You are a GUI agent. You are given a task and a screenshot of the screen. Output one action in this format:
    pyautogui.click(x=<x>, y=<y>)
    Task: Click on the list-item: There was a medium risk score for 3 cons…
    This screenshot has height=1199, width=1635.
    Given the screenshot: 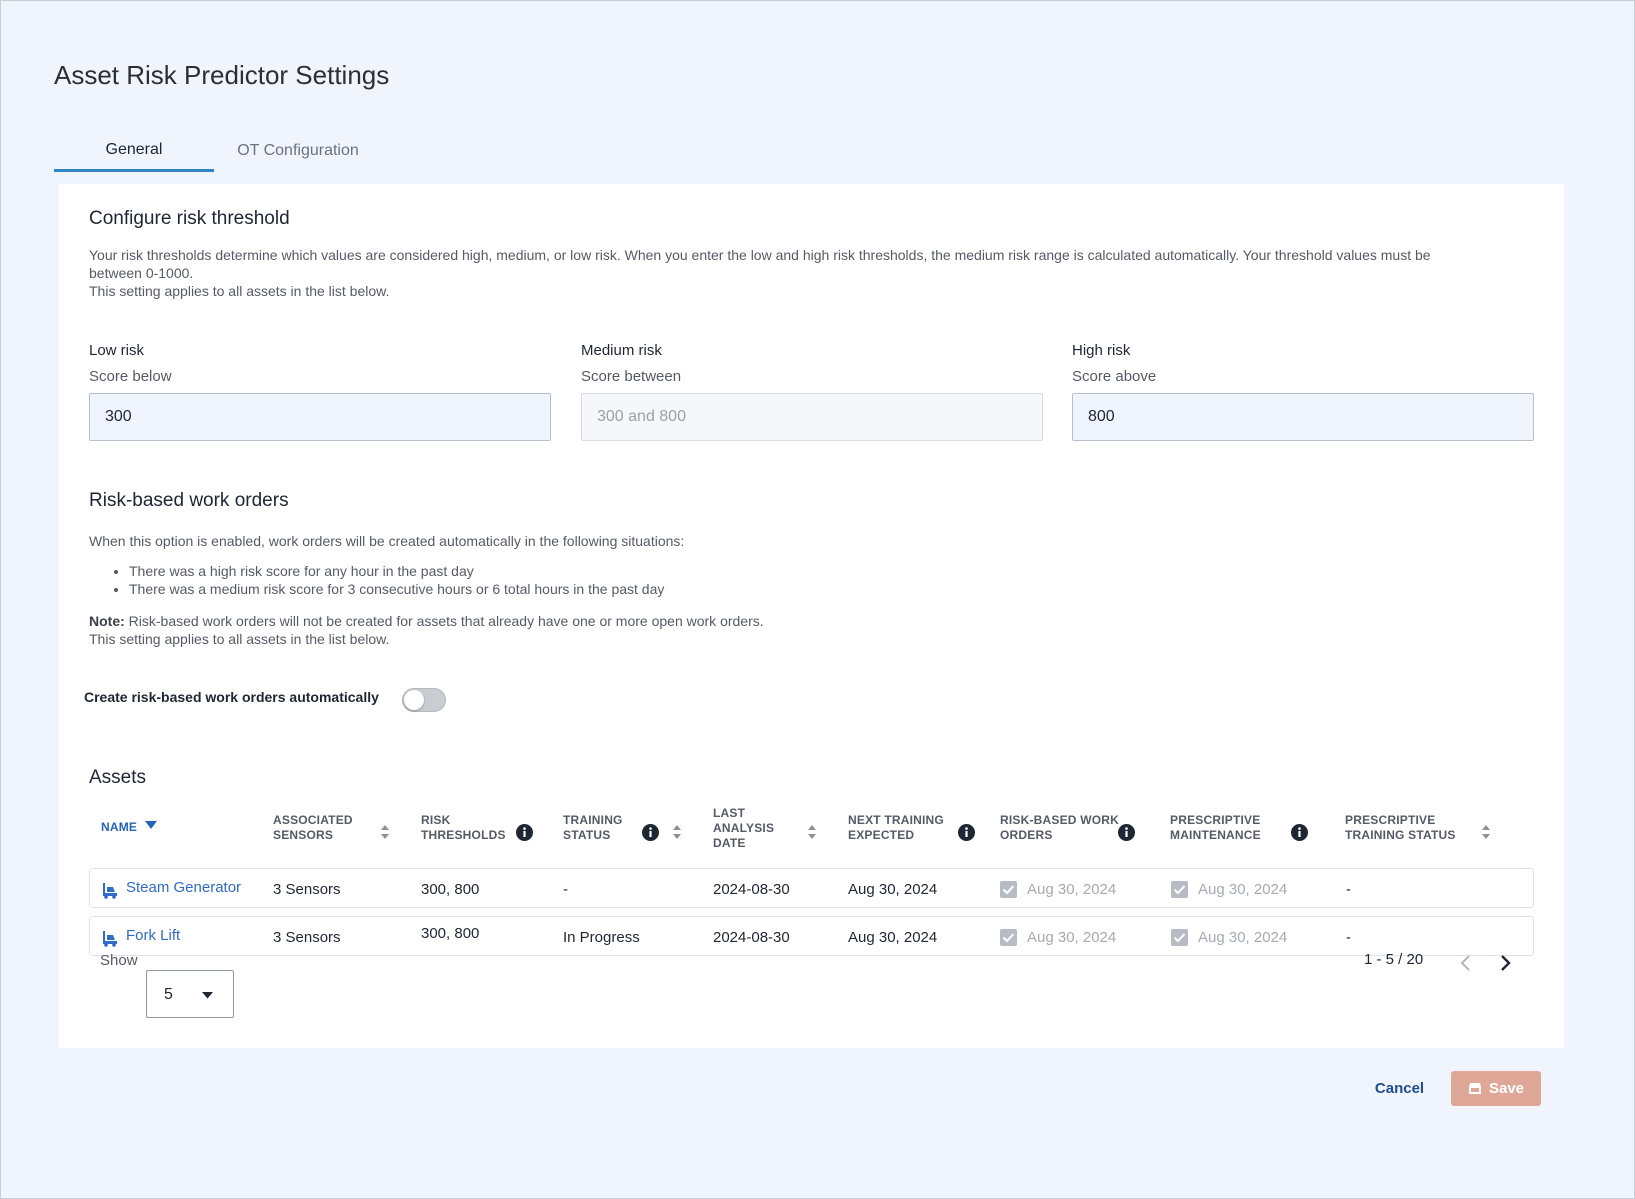 What is the action you would take?
    pyautogui.click(x=396, y=589)
    